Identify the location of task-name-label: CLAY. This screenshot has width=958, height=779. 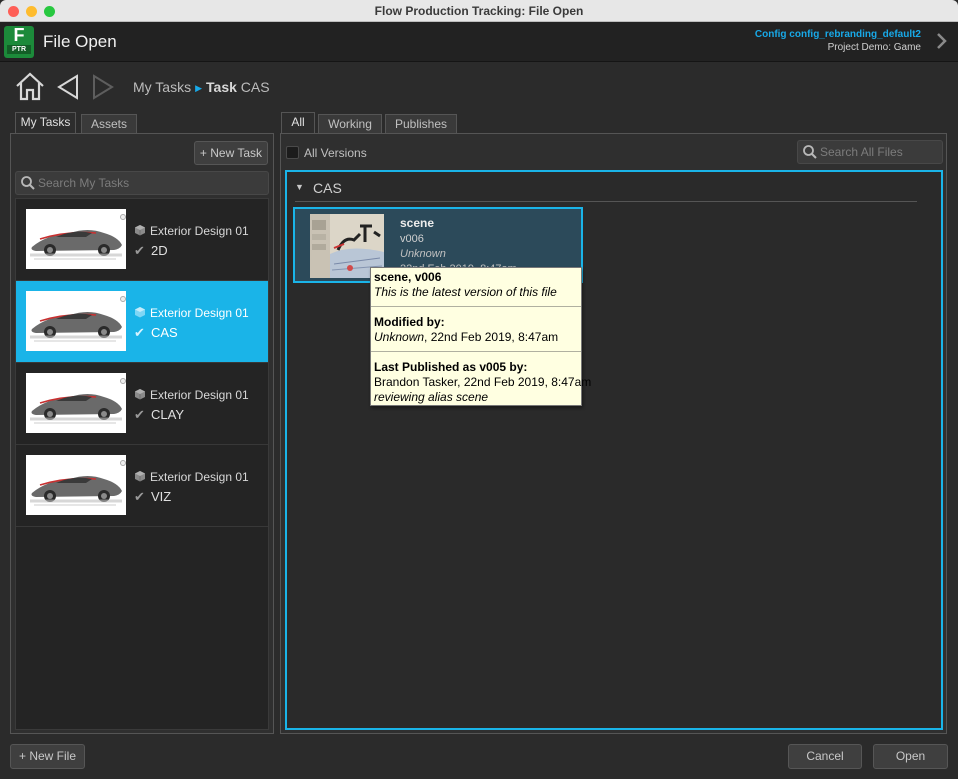
(167, 414).